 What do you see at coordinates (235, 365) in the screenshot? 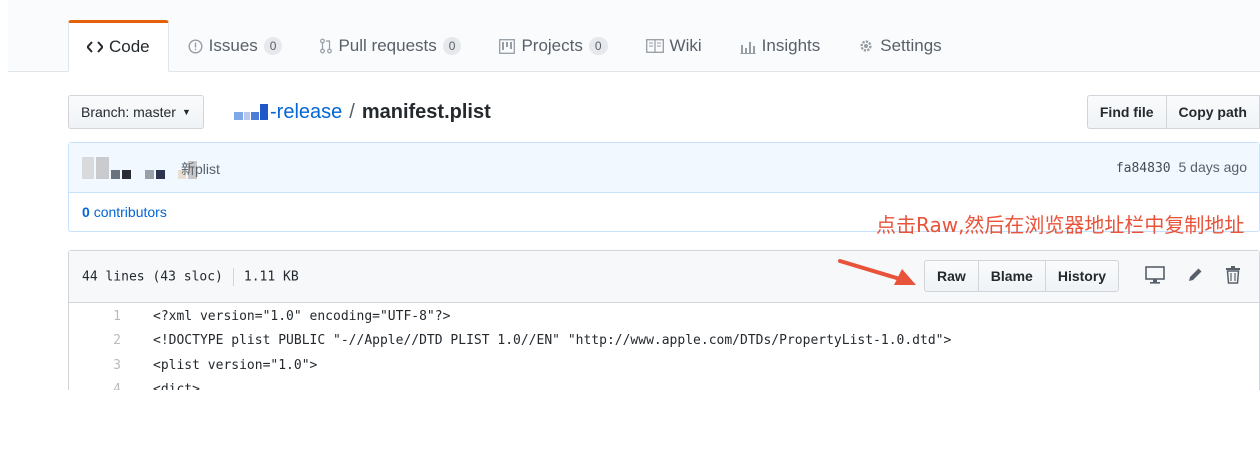
I see `line-content: <plist version="1.0">` at bounding box center [235, 365].